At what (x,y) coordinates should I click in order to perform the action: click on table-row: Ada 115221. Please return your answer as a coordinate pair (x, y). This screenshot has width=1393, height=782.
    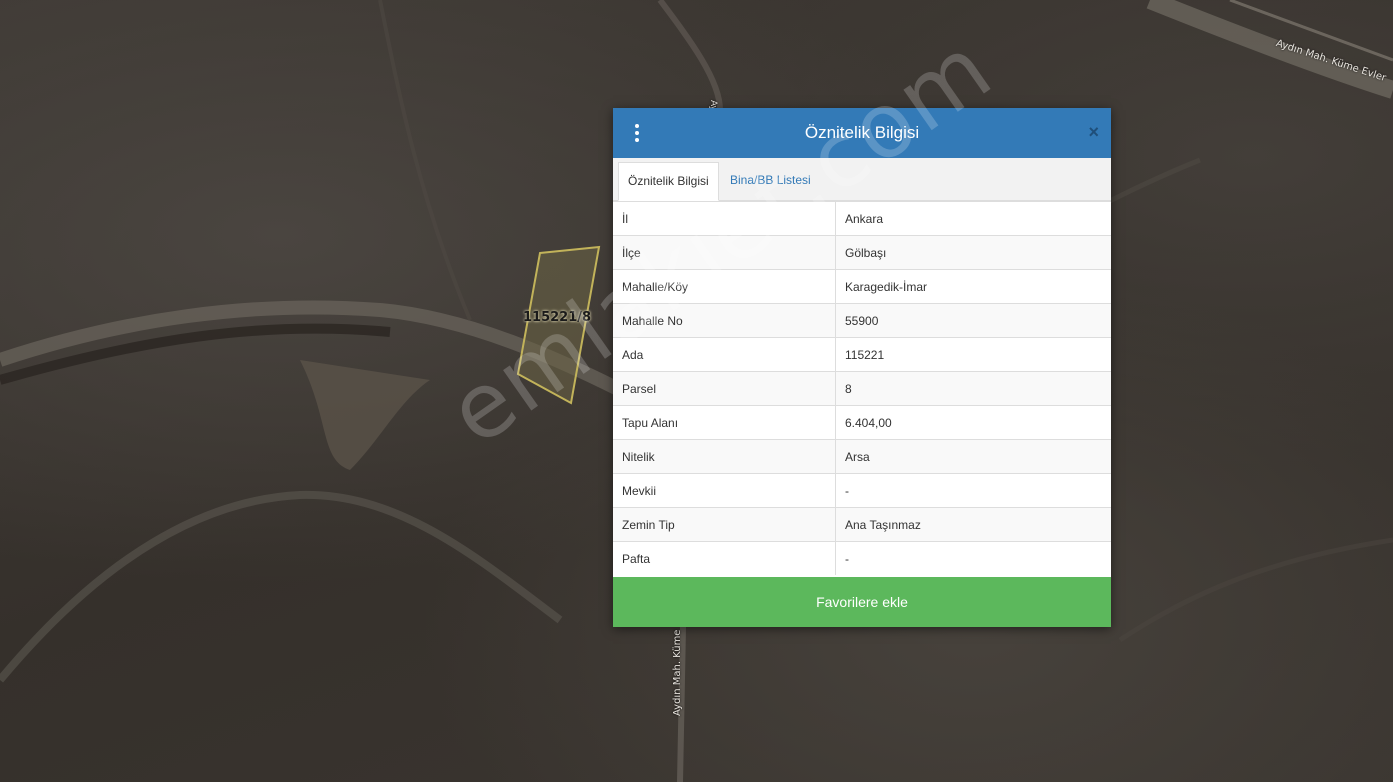
    Looking at the image, I should click on (862, 354).